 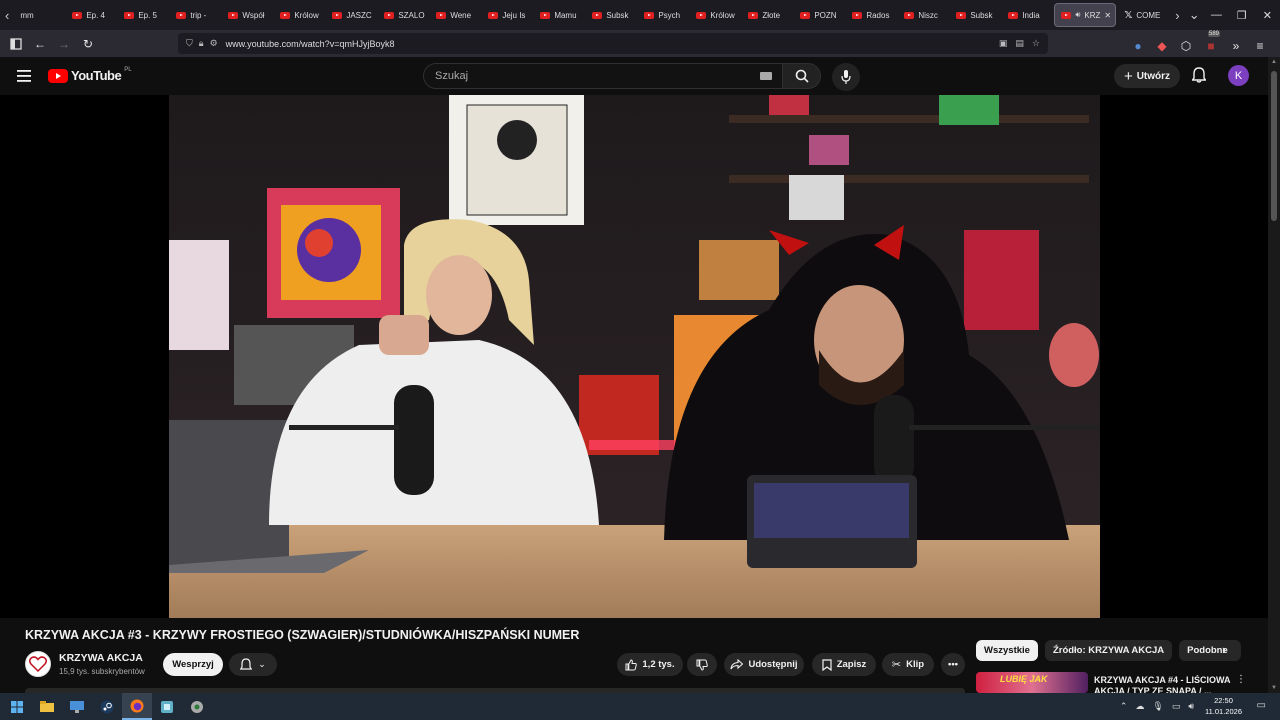 I want to click on voice-search-button, so click(x=846, y=77).